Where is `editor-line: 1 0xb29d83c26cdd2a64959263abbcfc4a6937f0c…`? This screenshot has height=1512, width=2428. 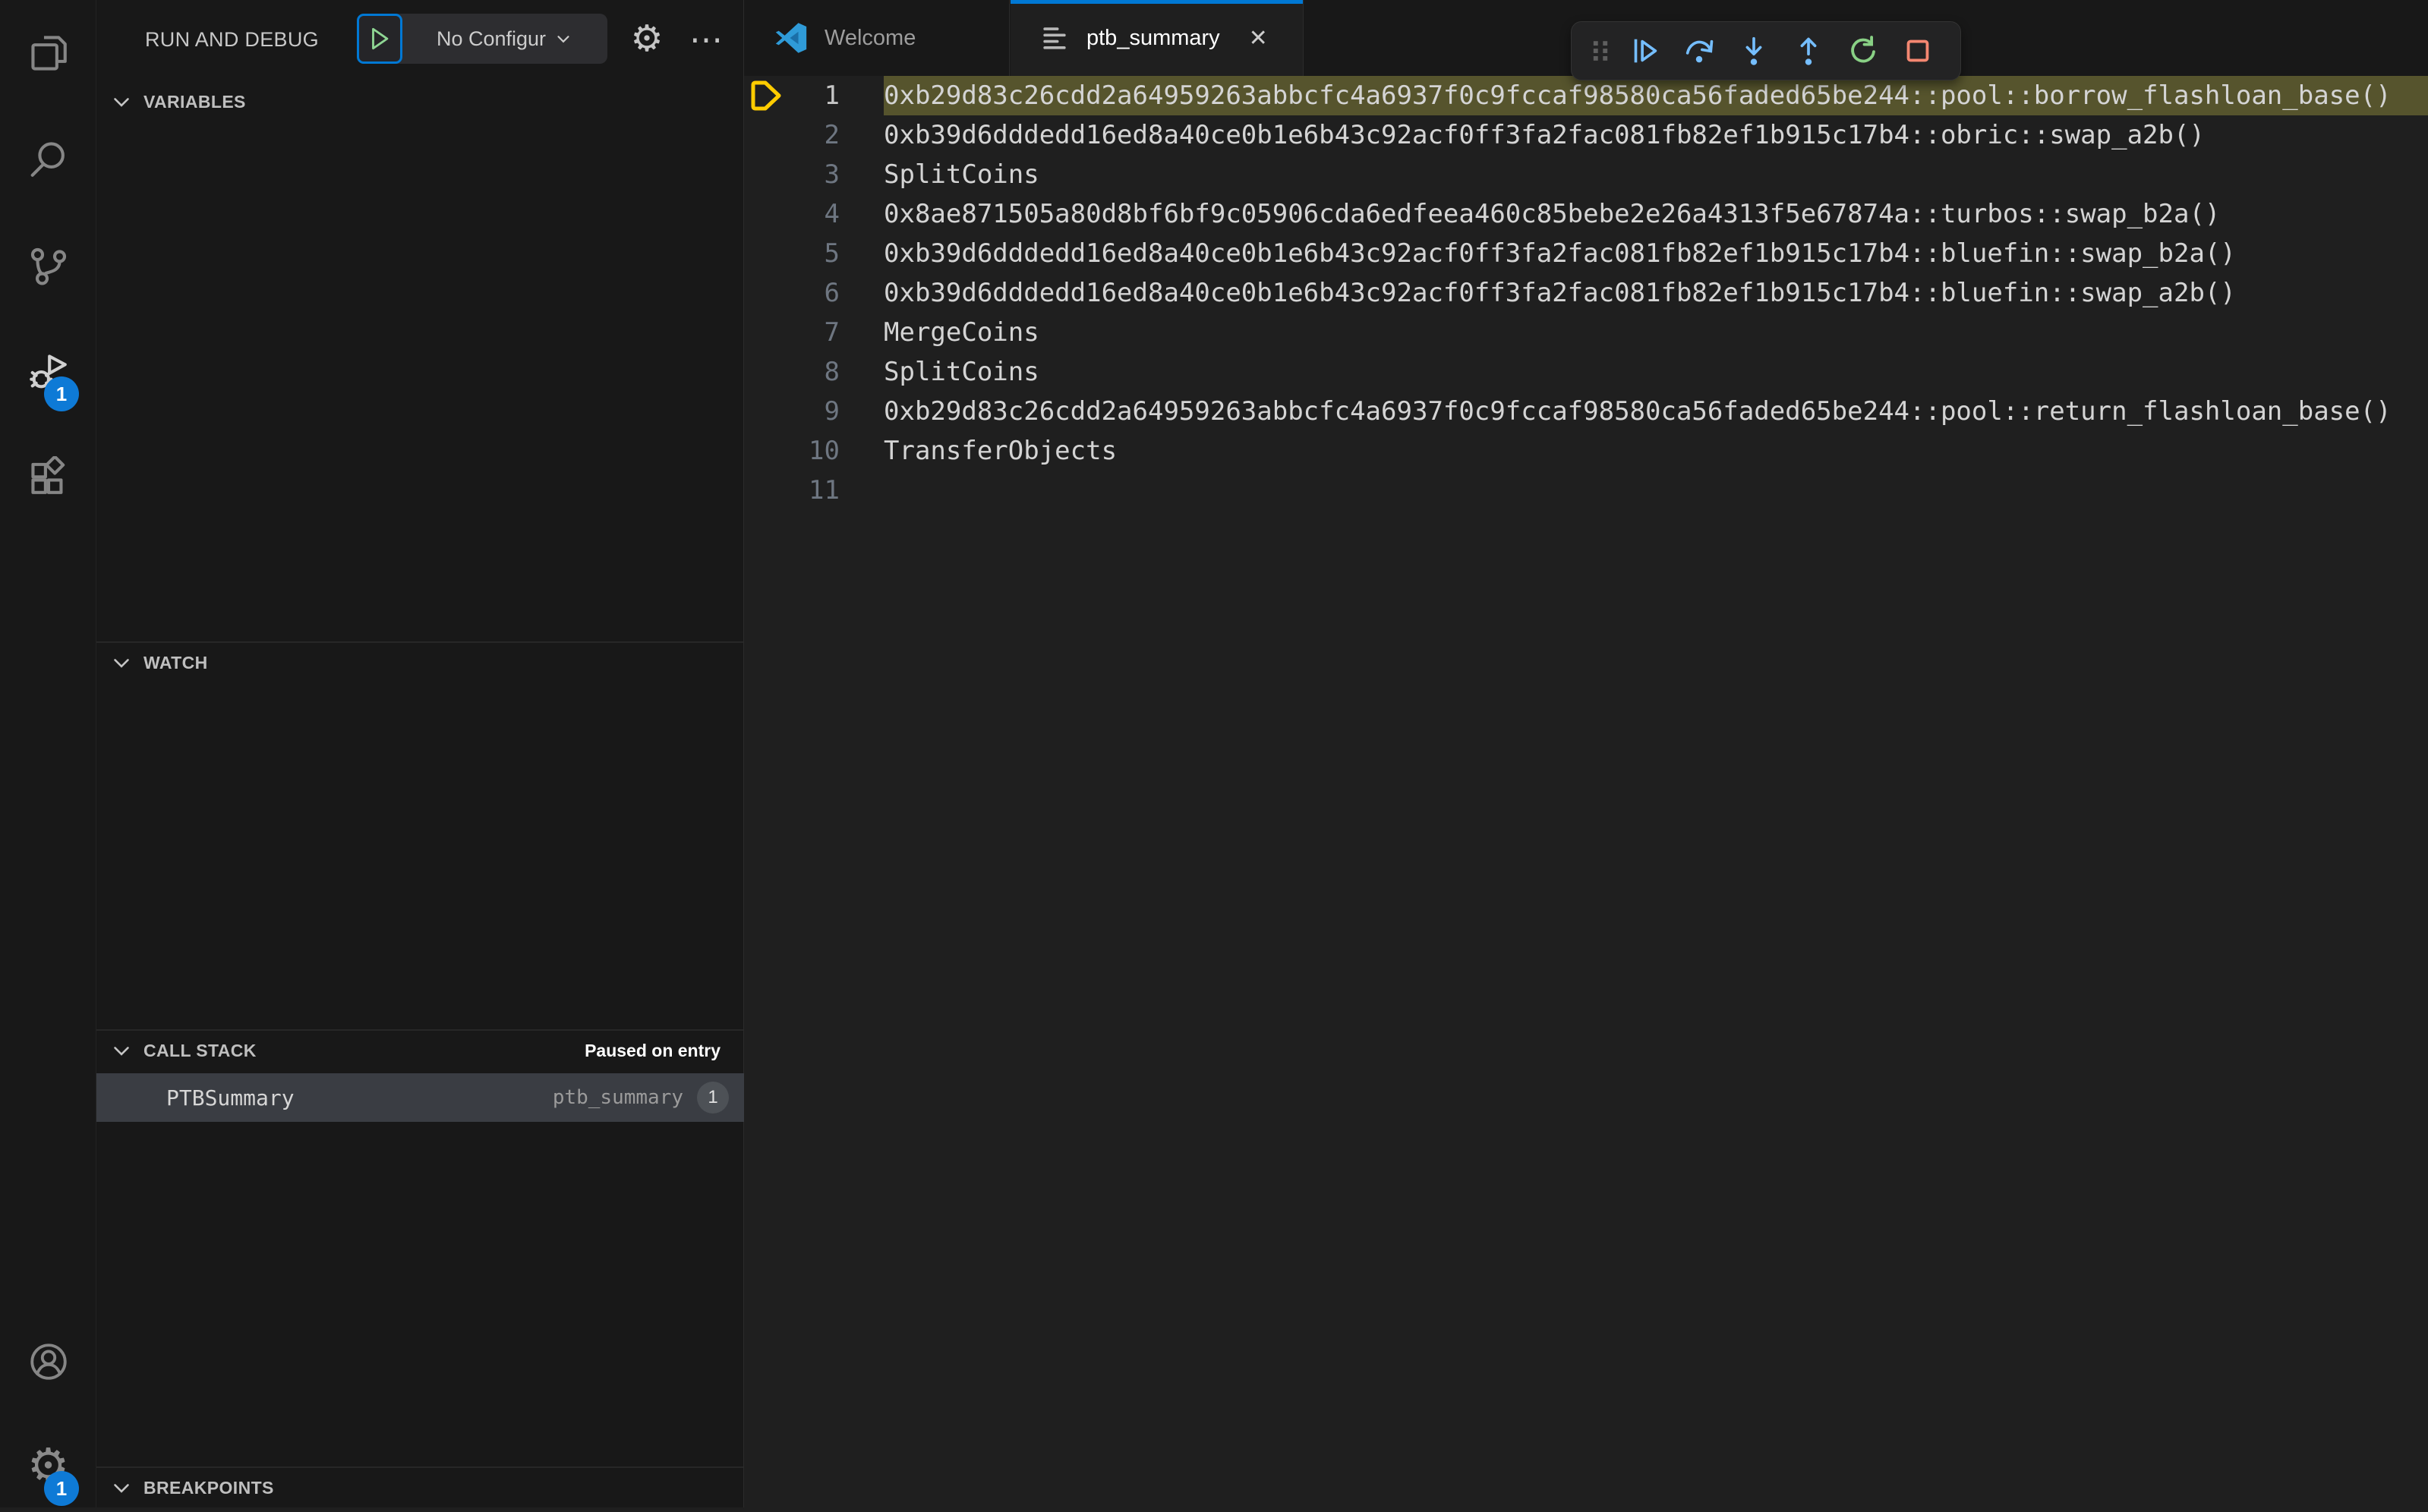 editor-line: 1 0xb29d83c26cdd2a64959263abbcfc4a6937f0c… is located at coordinates (1586, 95).